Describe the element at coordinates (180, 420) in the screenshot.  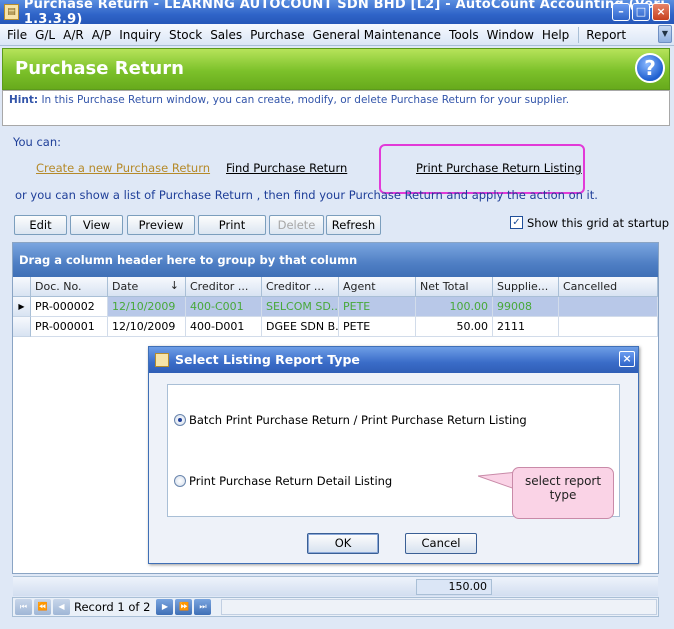
I see `batch-print-radio` at that location.